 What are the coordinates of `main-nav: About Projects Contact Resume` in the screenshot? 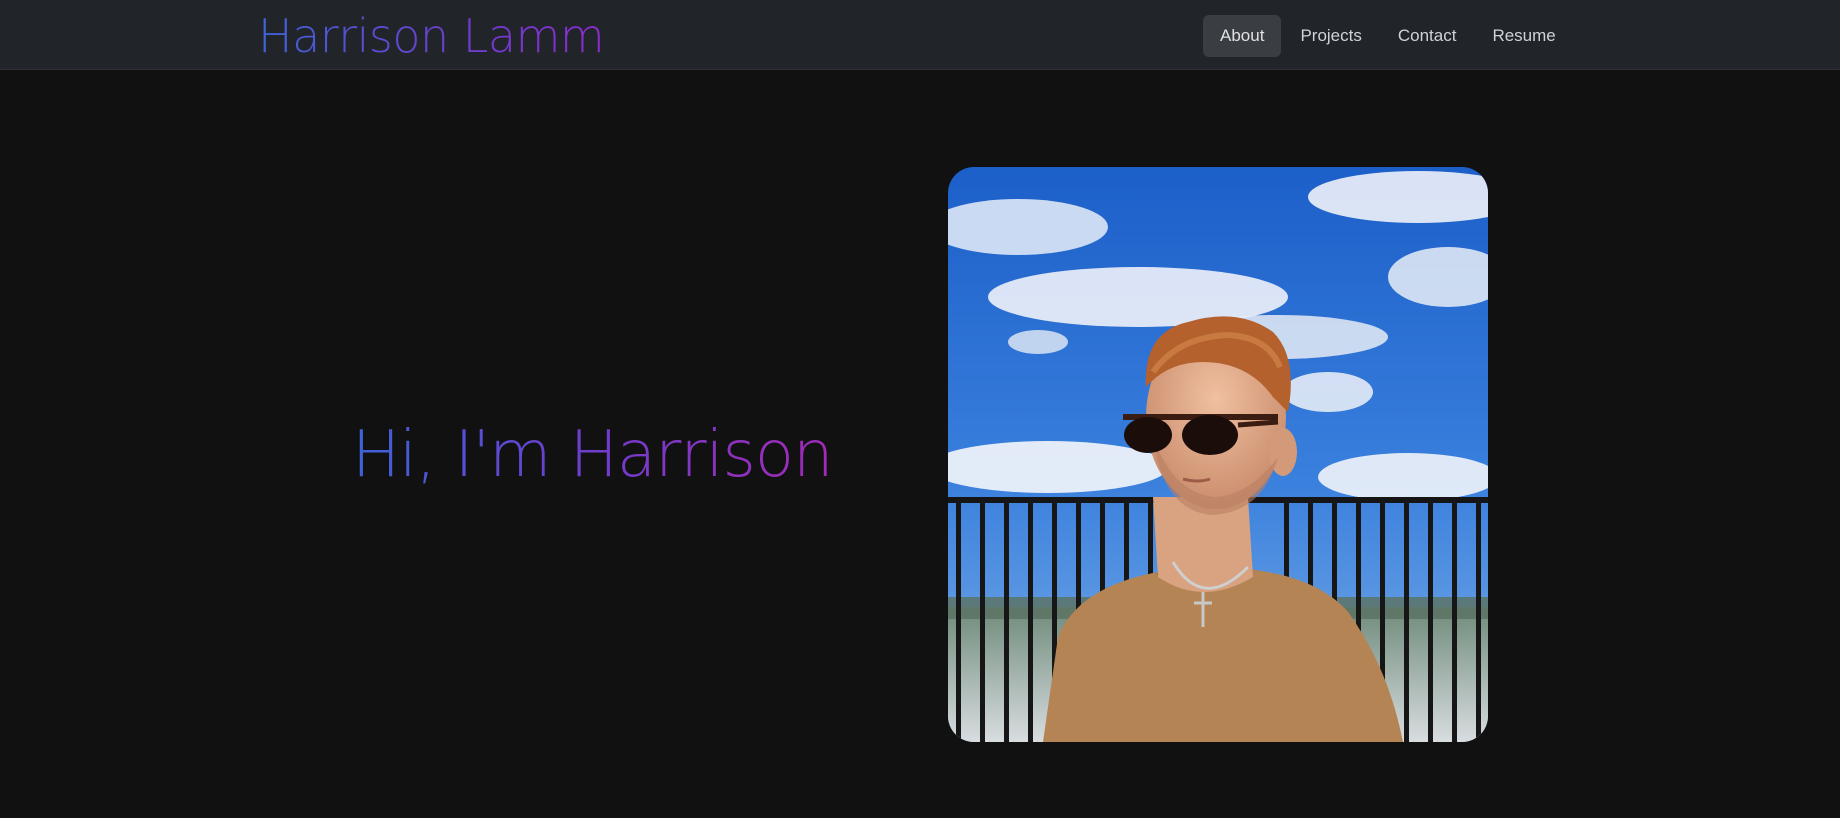 It's located at (1388, 36).